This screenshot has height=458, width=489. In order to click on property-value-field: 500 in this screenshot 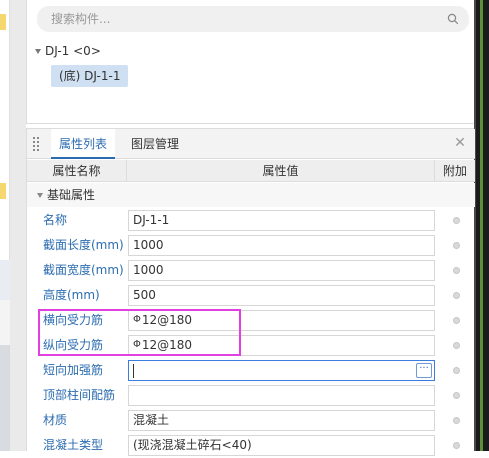, I will do `click(281, 295)`.